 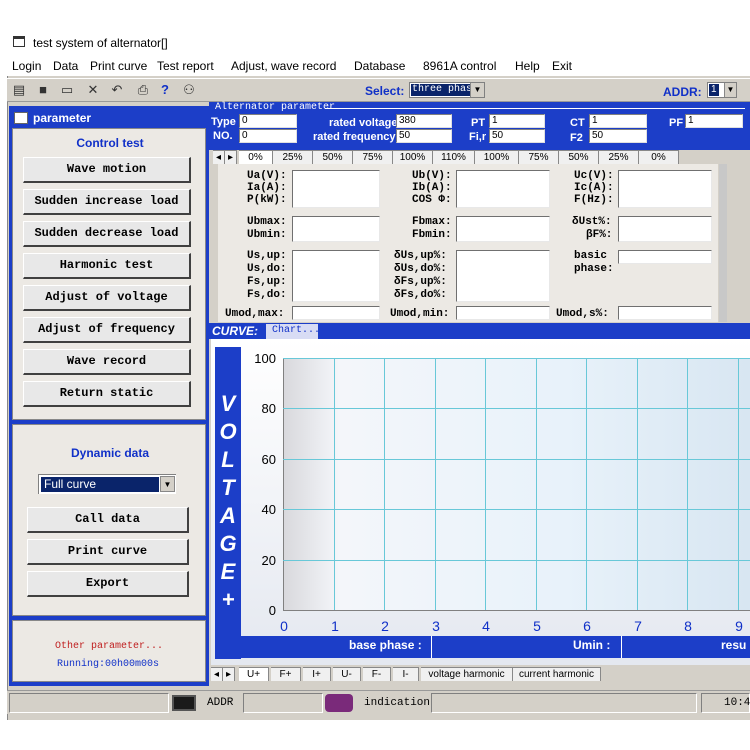 What do you see at coordinates (107, 234) in the screenshot?
I see `sudden-decrease-load-button: Sudden decrease load` at bounding box center [107, 234].